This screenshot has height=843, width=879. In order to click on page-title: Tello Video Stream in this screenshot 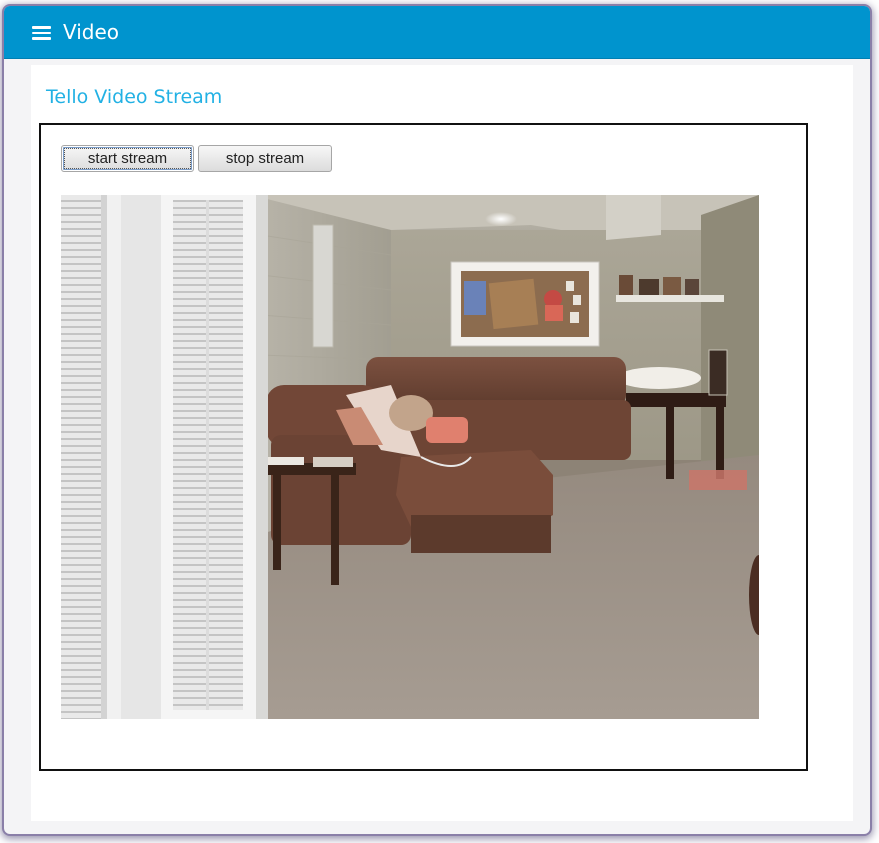, I will do `click(134, 97)`.